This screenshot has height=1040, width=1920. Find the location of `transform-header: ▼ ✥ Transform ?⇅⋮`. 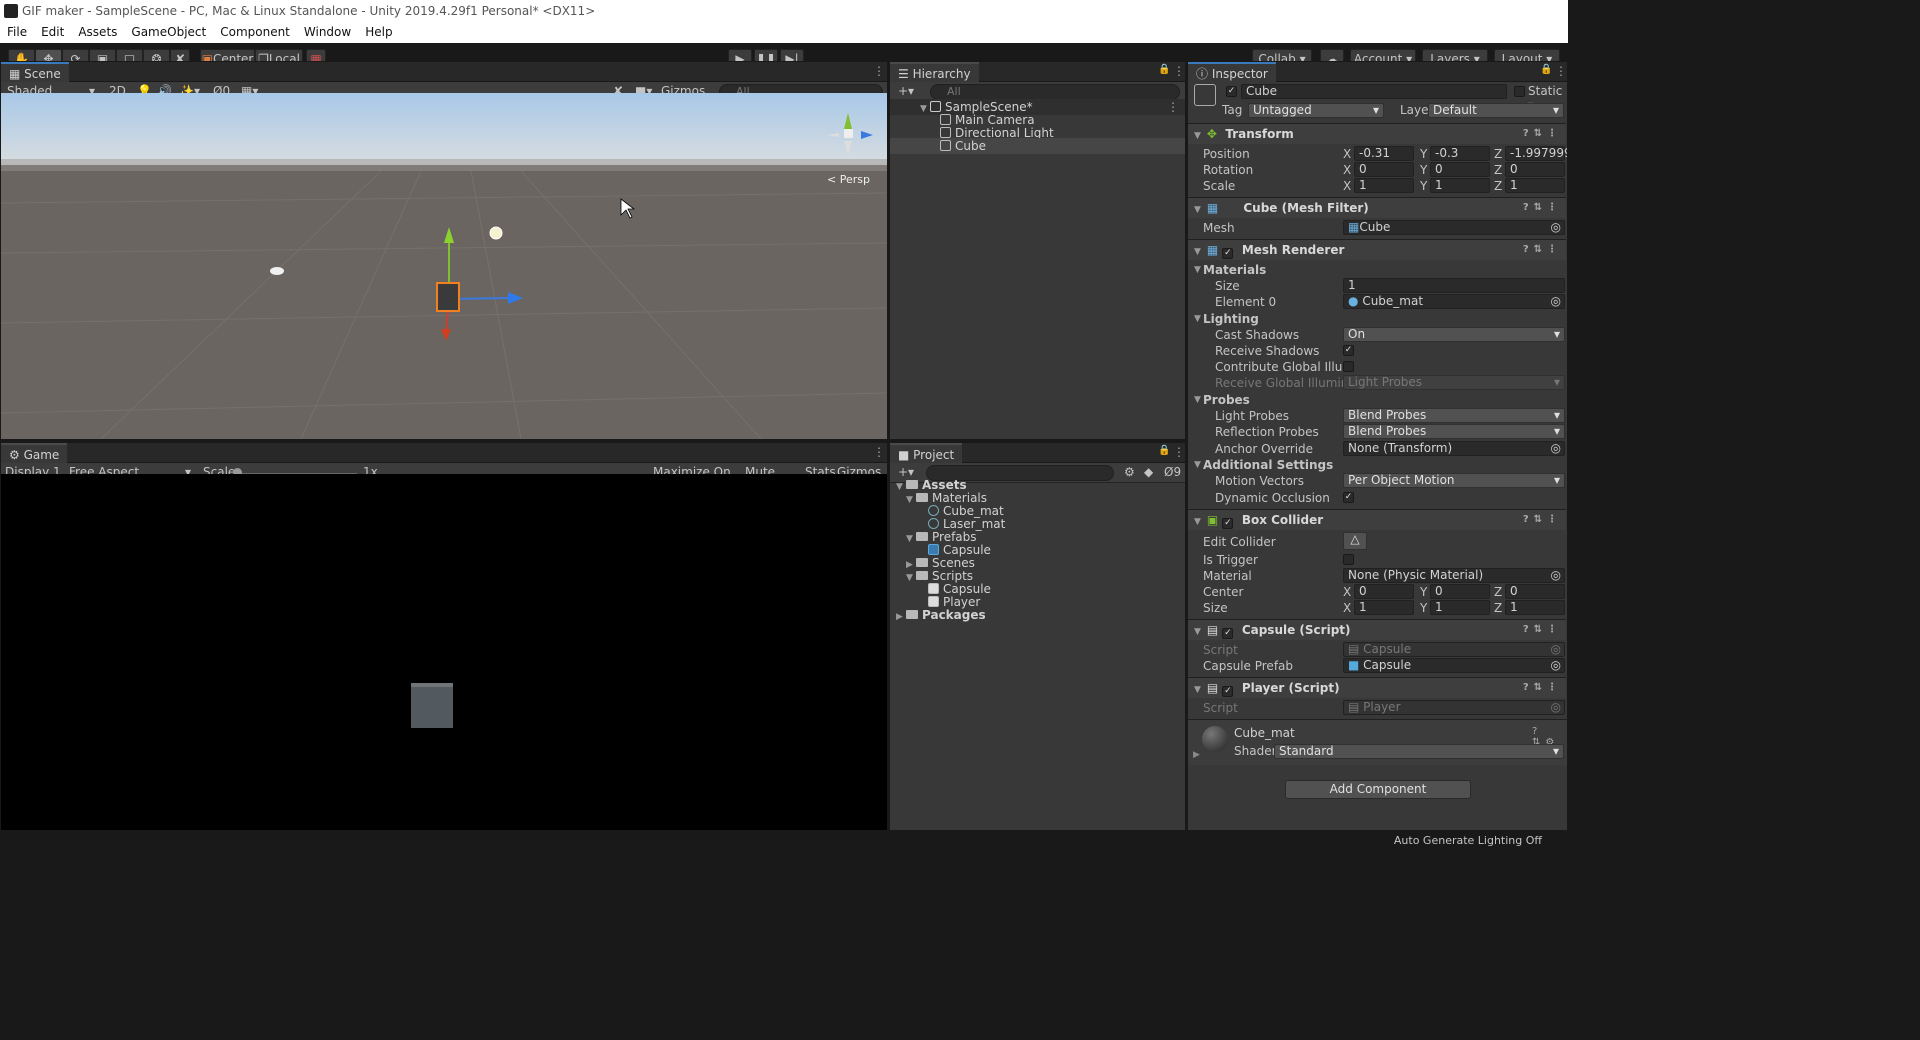

transform-header: ▼ ✥ Transform ?⇅⋮ is located at coordinates (1377, 133).